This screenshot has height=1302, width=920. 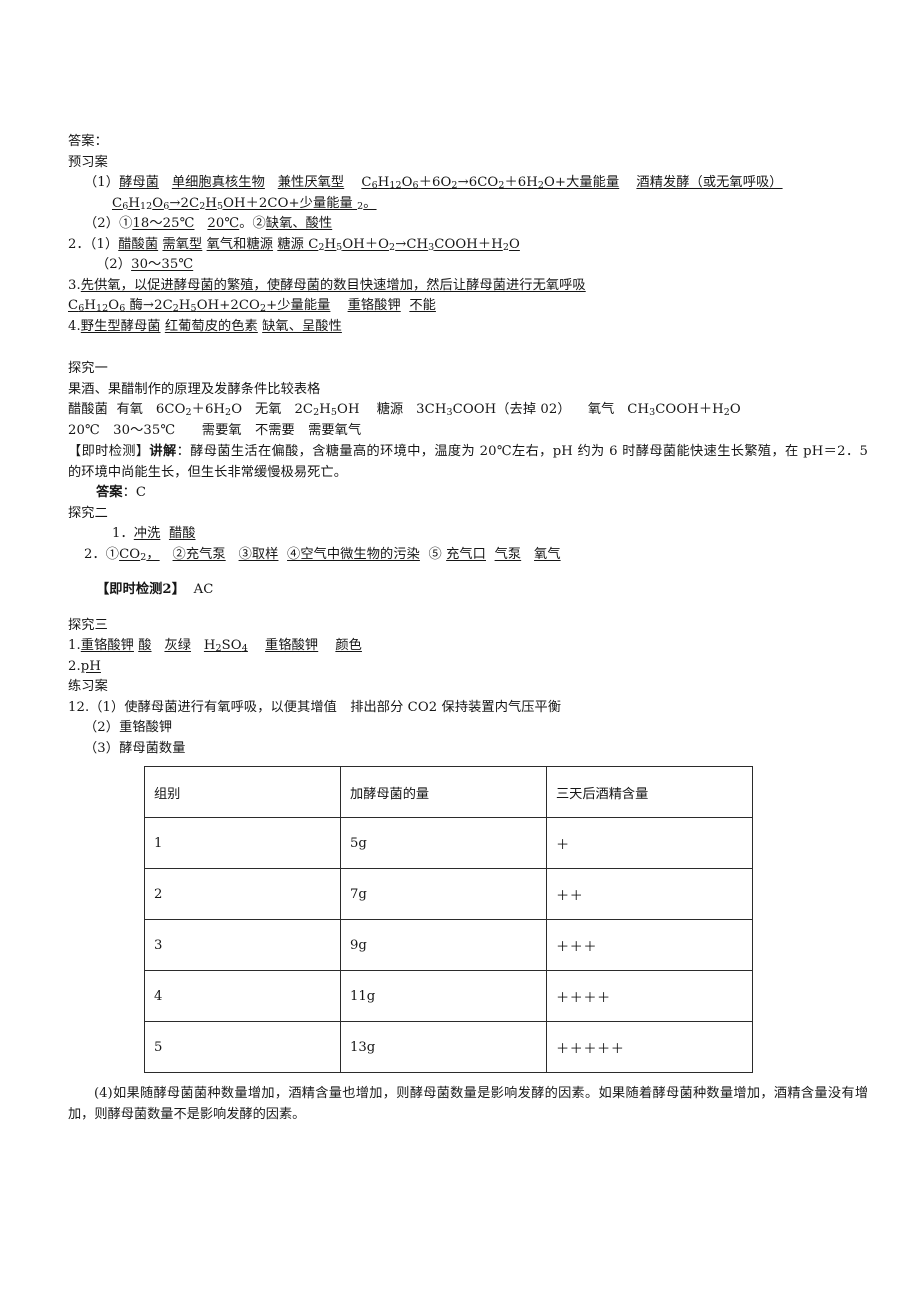 What do you see at coordinates (242, 894) in the screenshot?
I see `cell-group: 2` at bounding box center [242, 894].